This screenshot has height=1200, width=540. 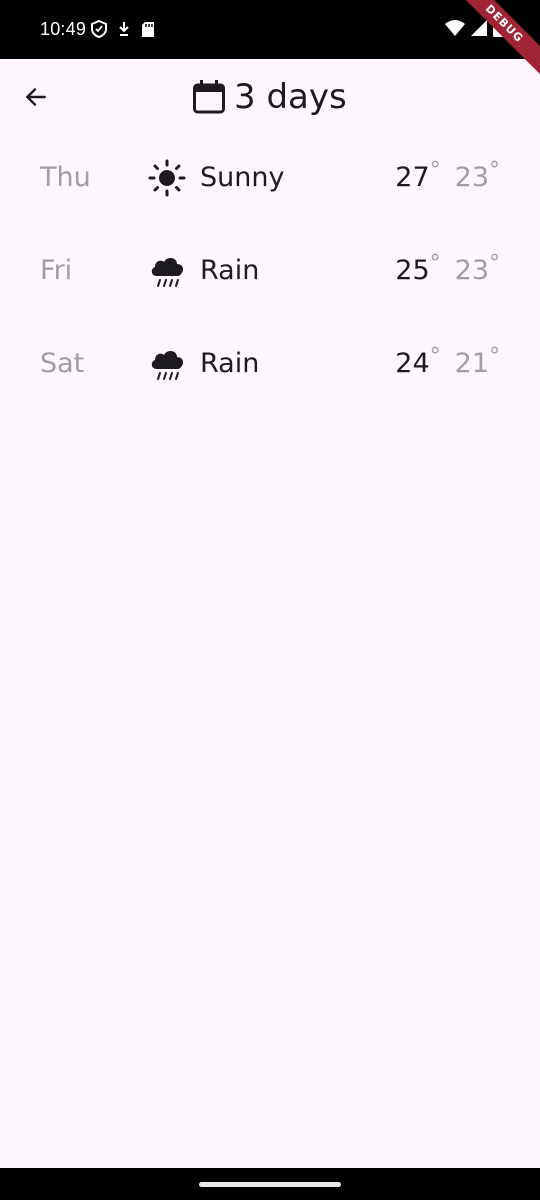 What do you see at coordinates (56, 270) in the screenshot?
I see `day-label: Fri` at bounding box center [56, 270].